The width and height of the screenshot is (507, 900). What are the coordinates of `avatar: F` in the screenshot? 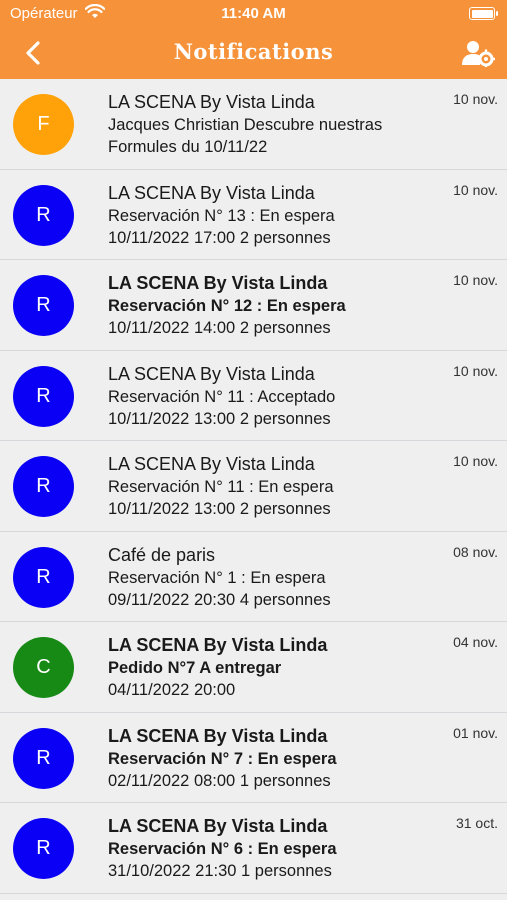 It's located at (43, 124).